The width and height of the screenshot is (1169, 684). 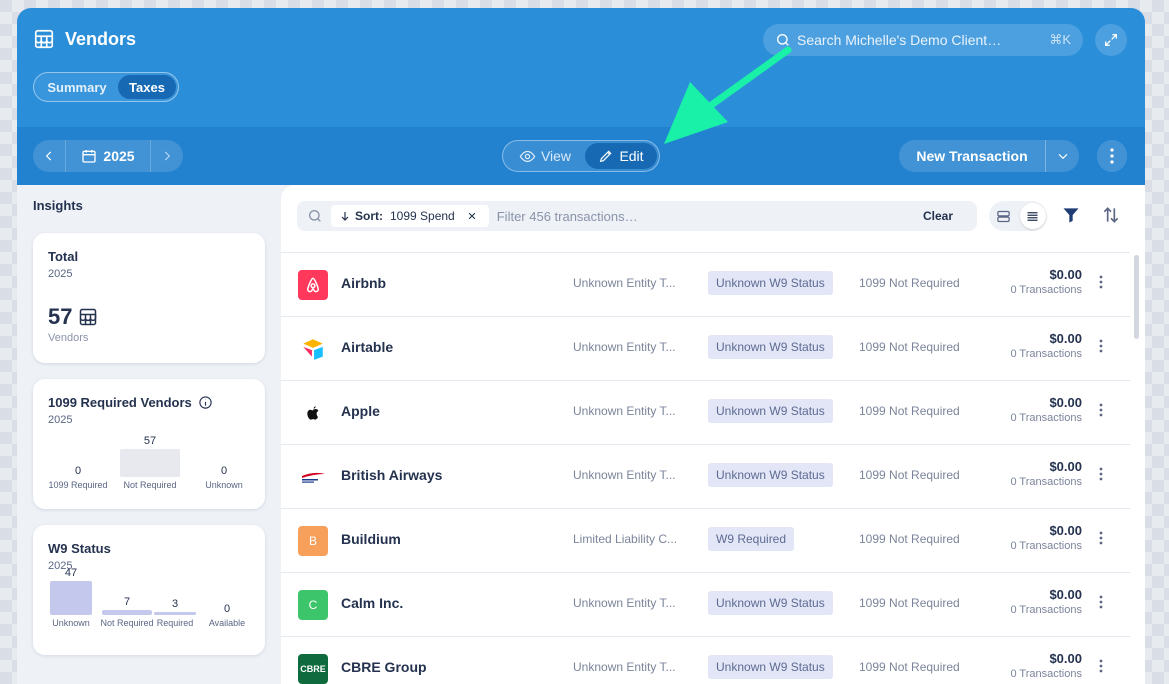 What do you see at coordinates (1046, 601) in the screenshot?
I see `vendor-spend: $0.00 0 Transactions` at bounding box center [1046, 601].